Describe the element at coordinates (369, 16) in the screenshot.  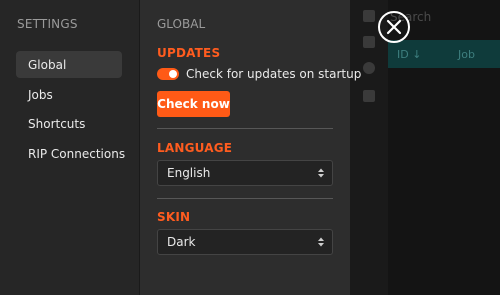
I see `printer-icon` at that location.